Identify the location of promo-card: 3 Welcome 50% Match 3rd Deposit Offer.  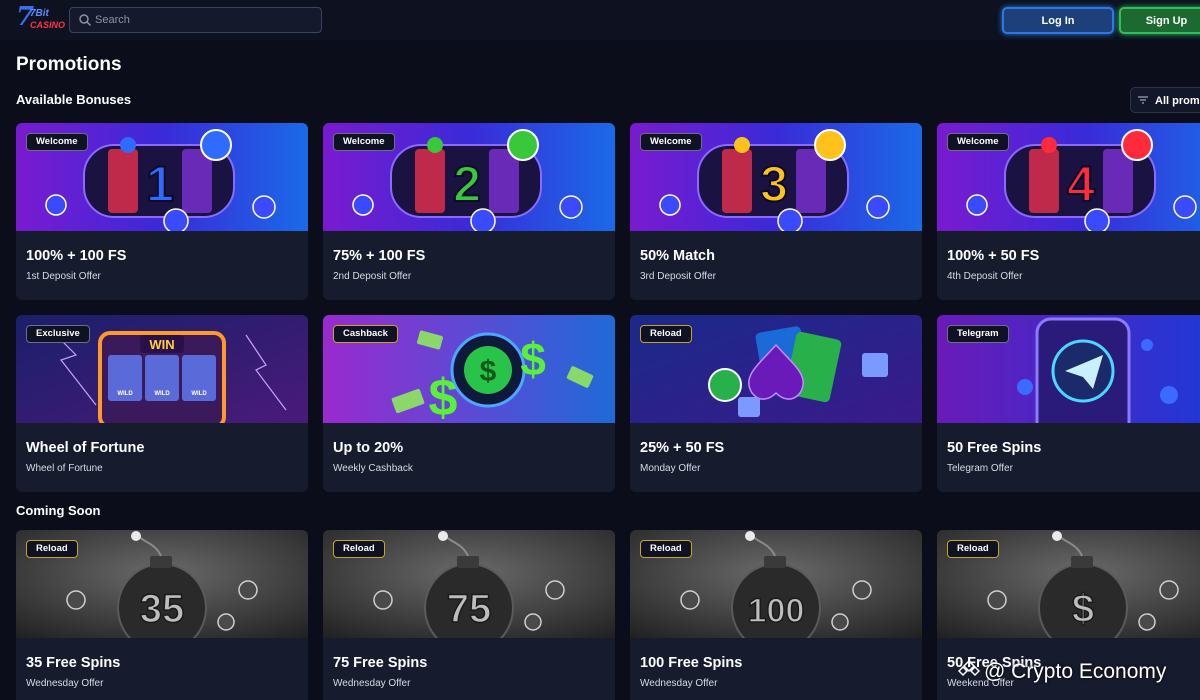
(776, 211).